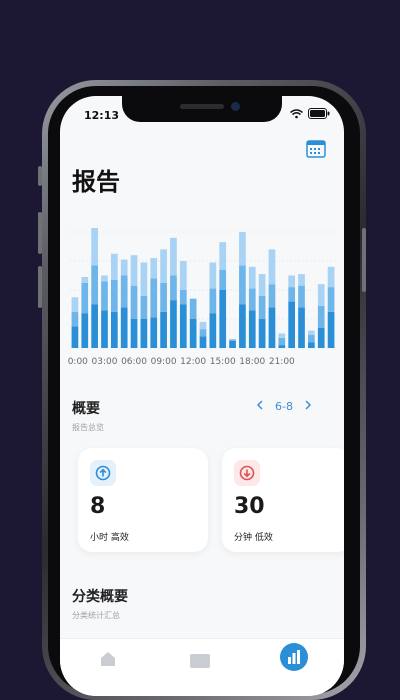  Describe the element at coordinates (316, 149) in the screenshot. I see `calendar-button` at that location.